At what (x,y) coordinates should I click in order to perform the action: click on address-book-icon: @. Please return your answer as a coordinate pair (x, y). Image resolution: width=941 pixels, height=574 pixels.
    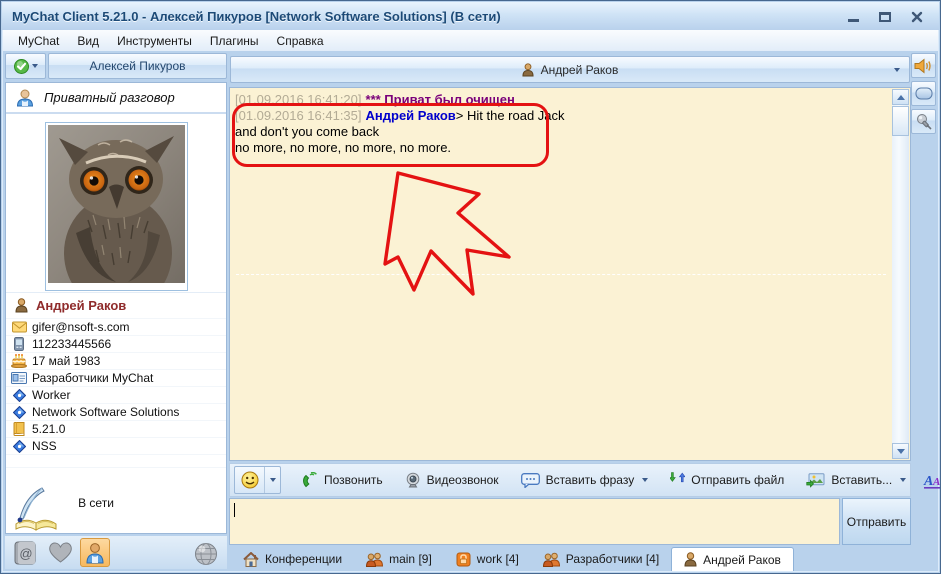
    Looking at the image, I should click on (24, 552).